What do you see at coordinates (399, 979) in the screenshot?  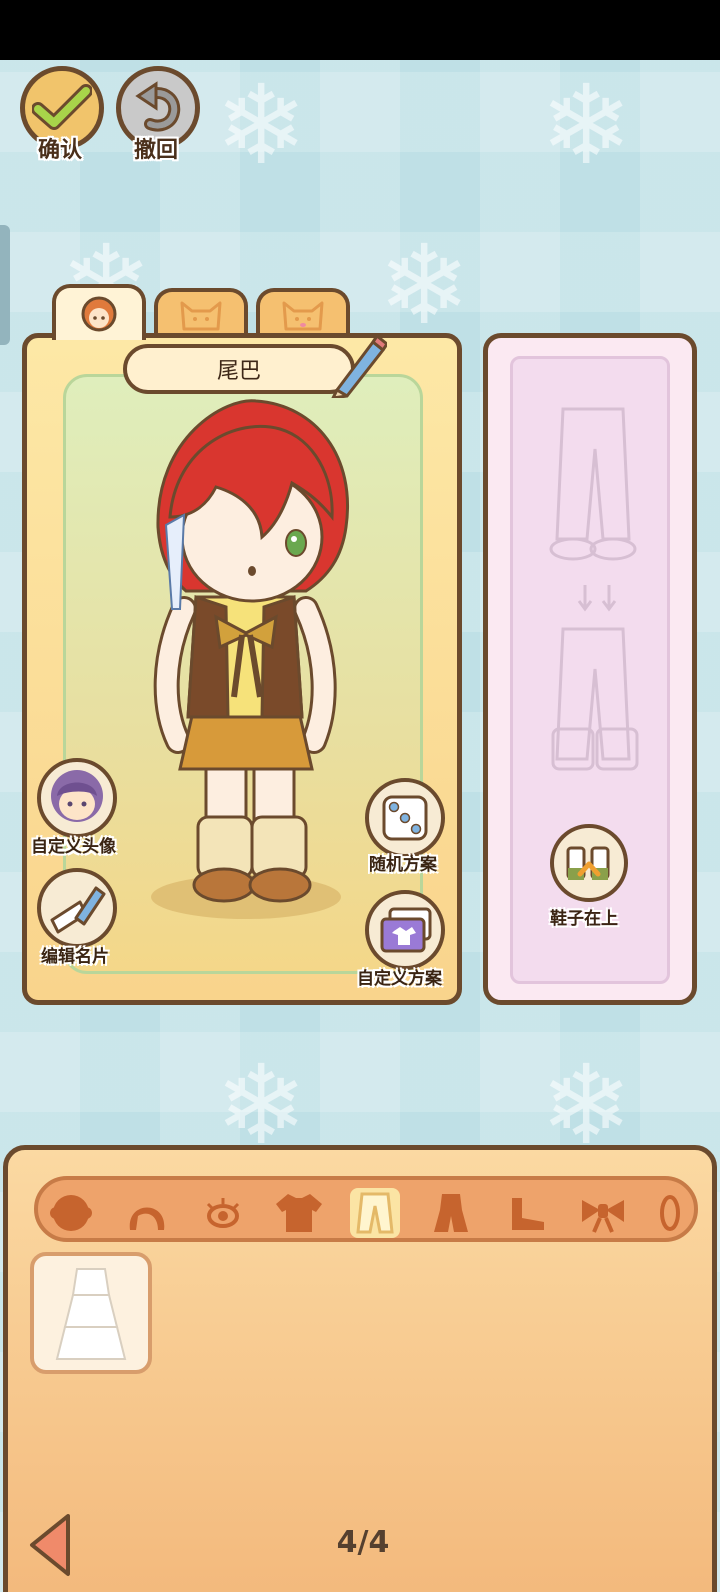 I see `custom-outfit-label: 自定义方案` at bounding box center [399, 979].